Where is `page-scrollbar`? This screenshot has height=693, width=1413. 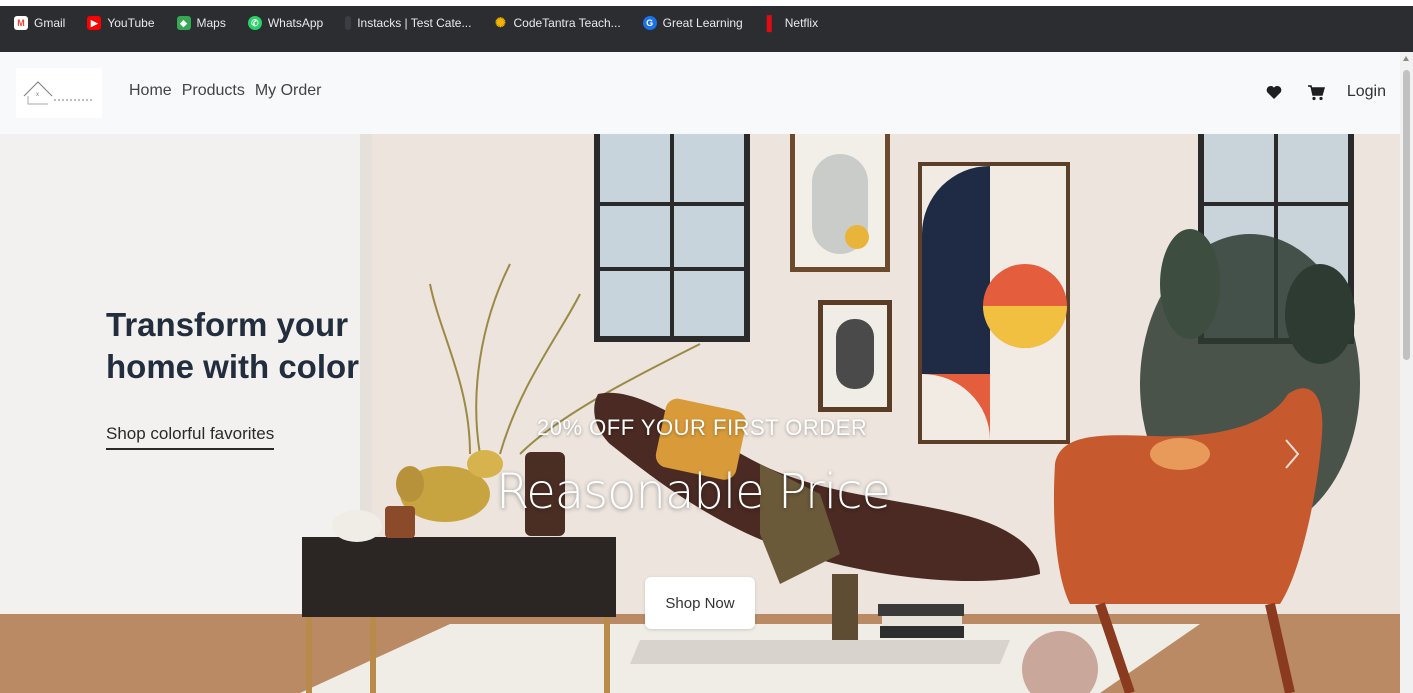 page-scrollbar is located at coordinates (1406, 372).